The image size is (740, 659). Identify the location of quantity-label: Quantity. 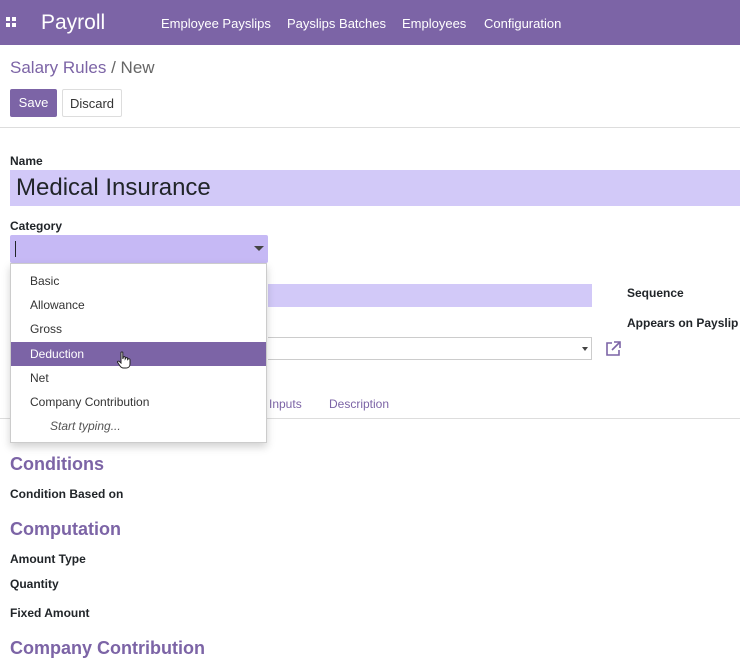
(34, 584).